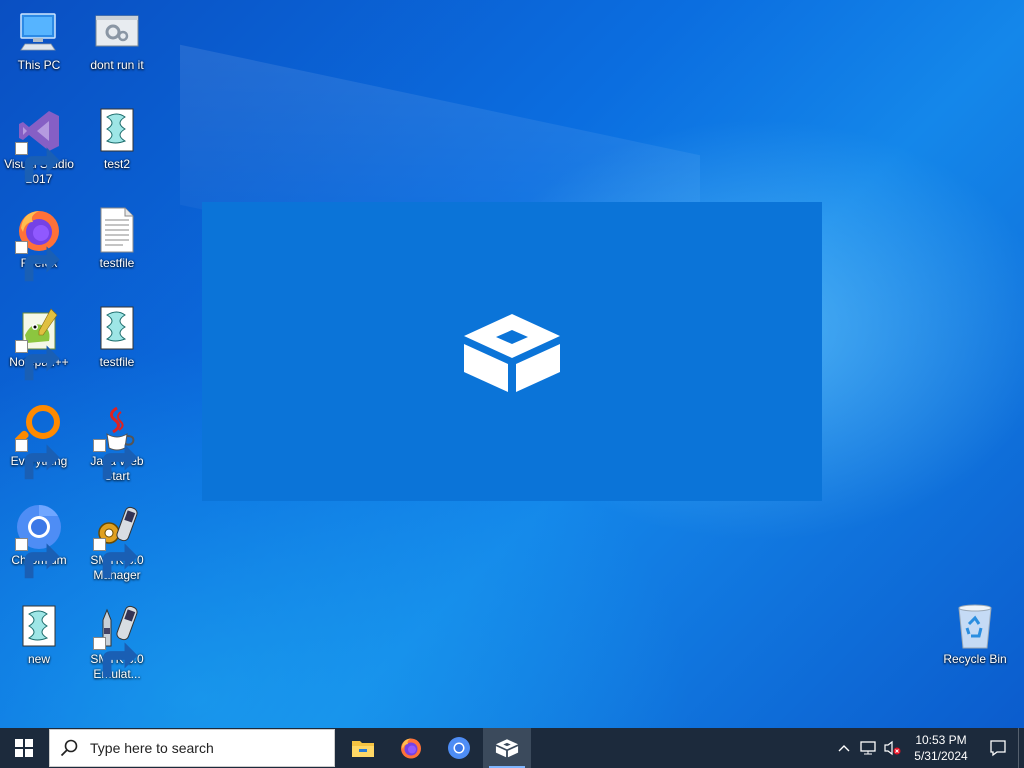  I want to click on sandbox-icon, so click(507, 748).